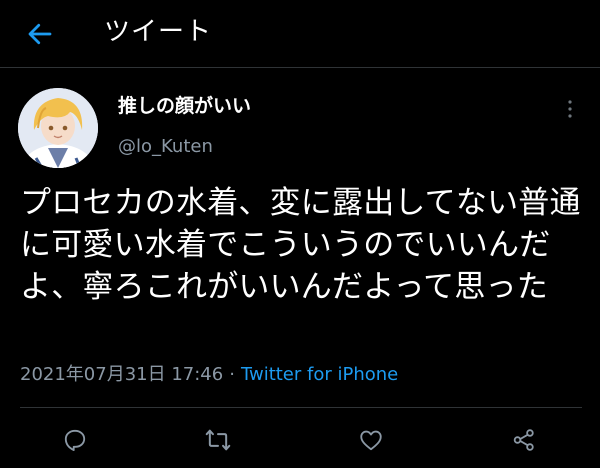 The height and width of the screenshot is (468, 600). I want to click on reply-button, so click(75, 440).